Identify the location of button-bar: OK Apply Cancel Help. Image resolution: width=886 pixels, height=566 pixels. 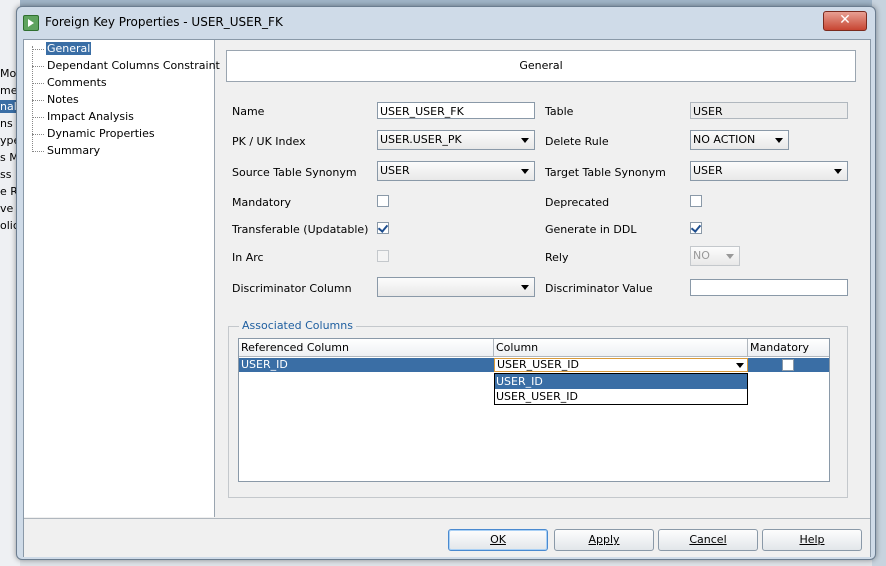
(447, 537).